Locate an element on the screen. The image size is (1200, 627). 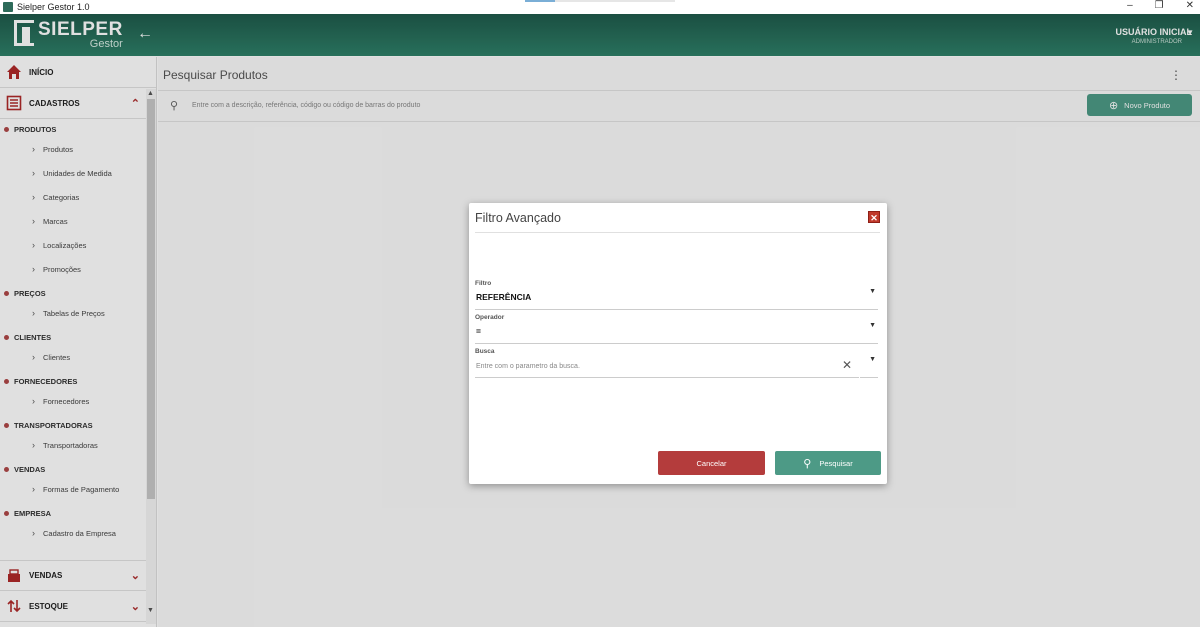
minimize-button: – is located at coordinates (1130, 5).